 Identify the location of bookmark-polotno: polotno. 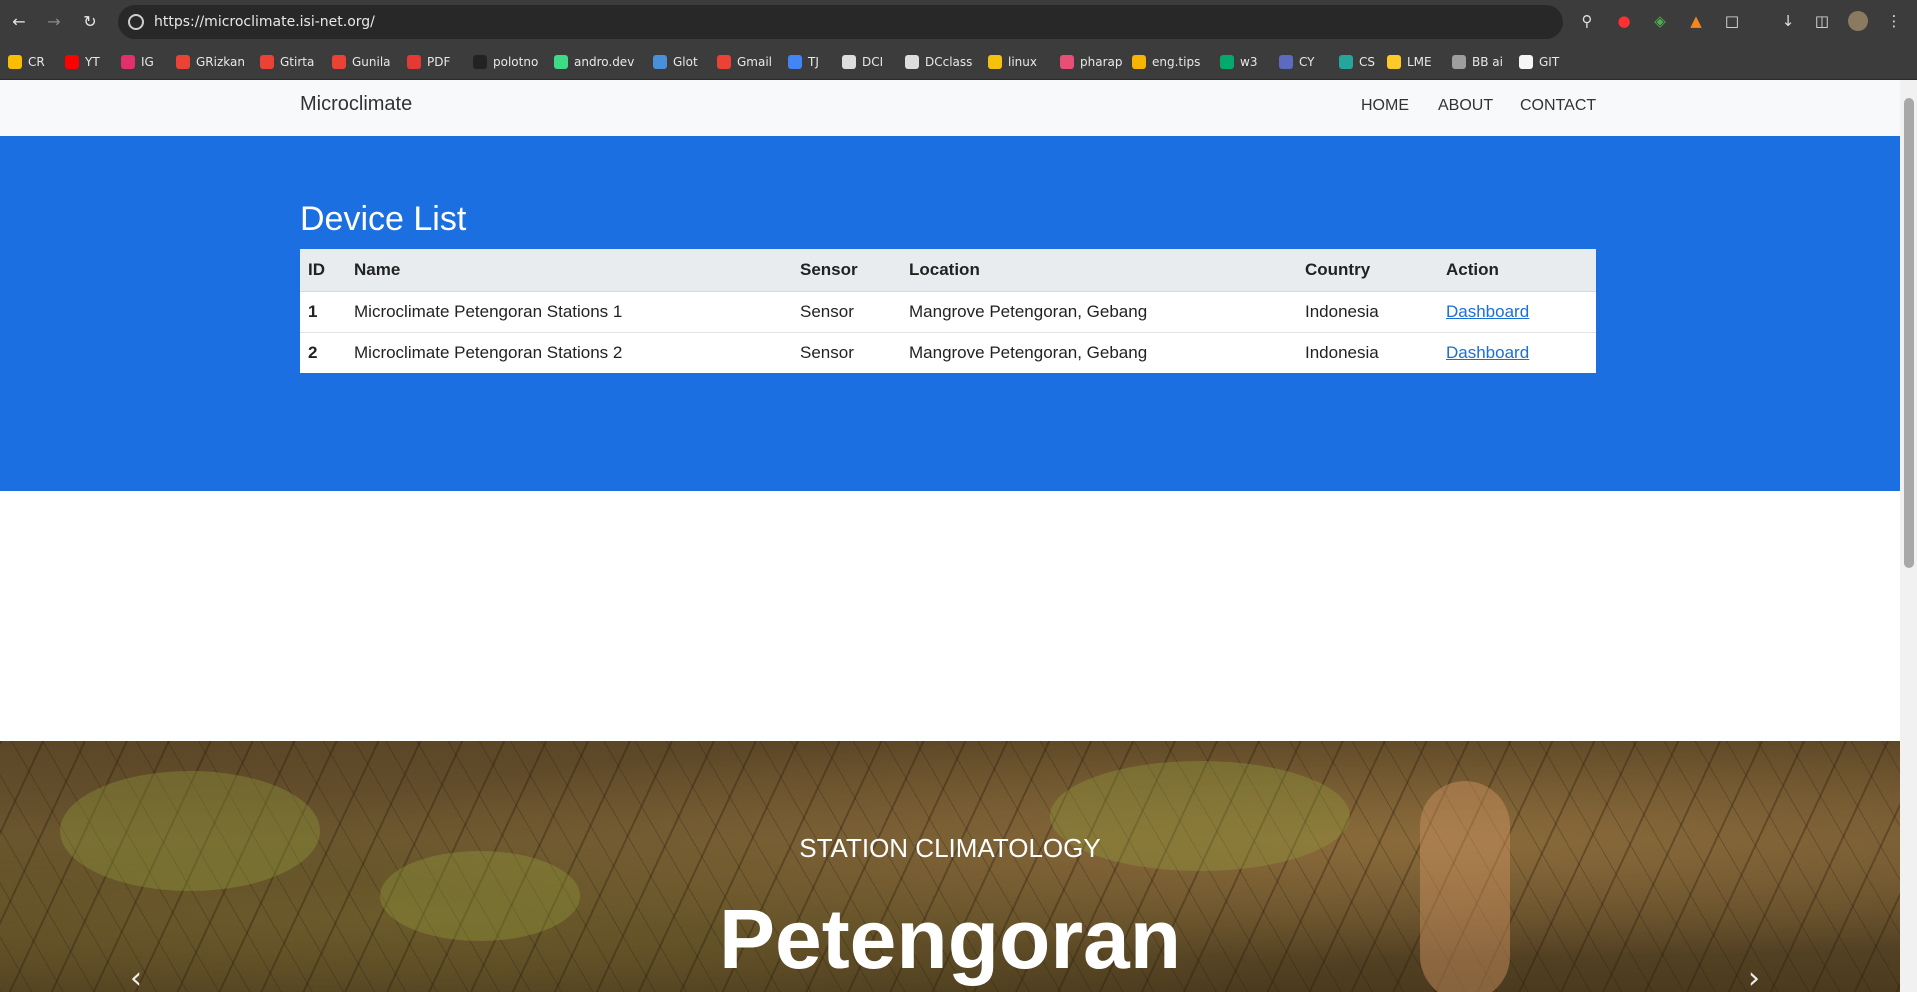
(505, 62).